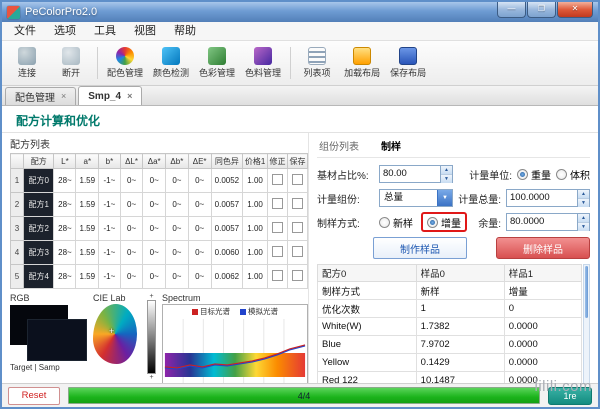 The image size is (600, 409). I want to click on formula-name: 配方4, so click(39, 276).